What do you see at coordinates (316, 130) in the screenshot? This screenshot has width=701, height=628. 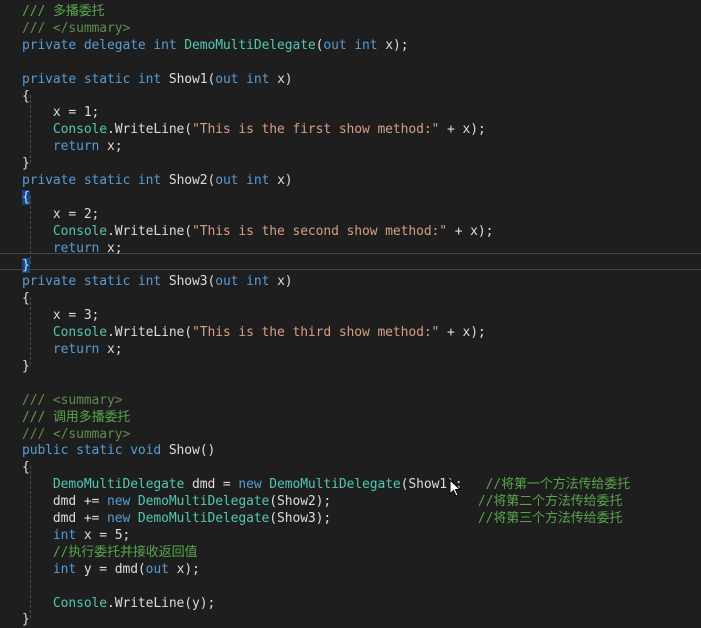 I see `code-token: "This is the first show method:"` at bounding box center [316, 130].